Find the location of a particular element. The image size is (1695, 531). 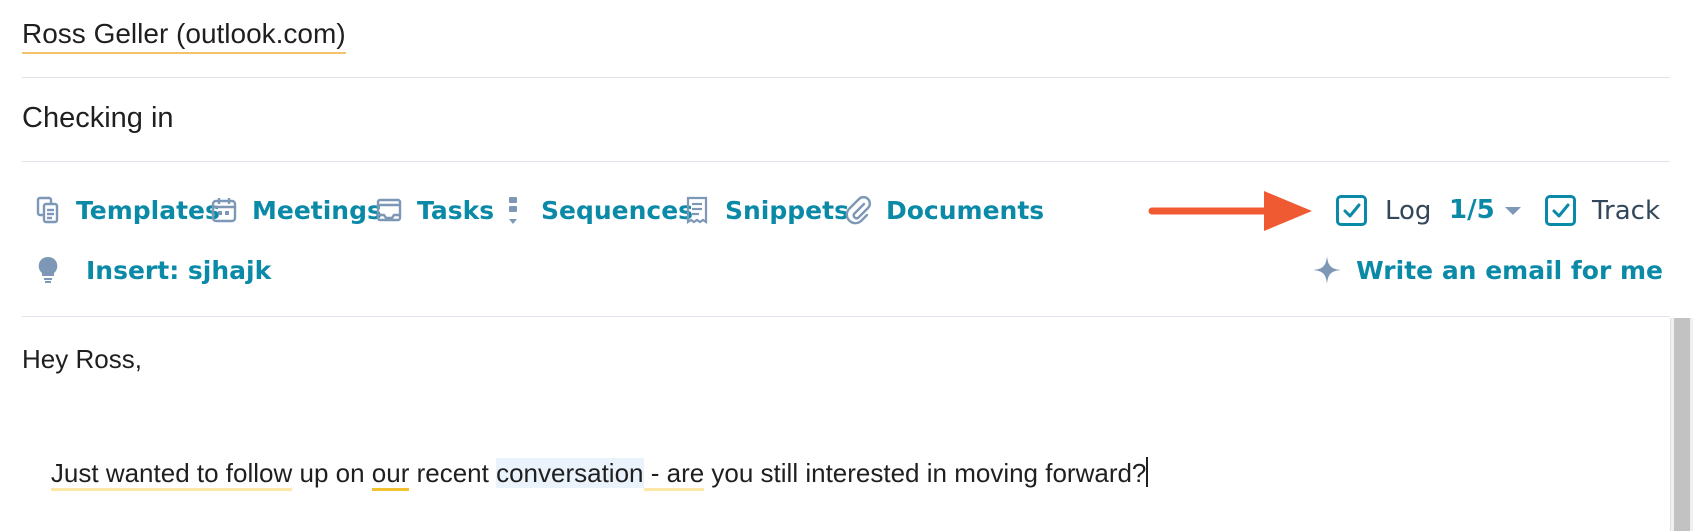

paperclip-icon is located at coordinates (858, 210).